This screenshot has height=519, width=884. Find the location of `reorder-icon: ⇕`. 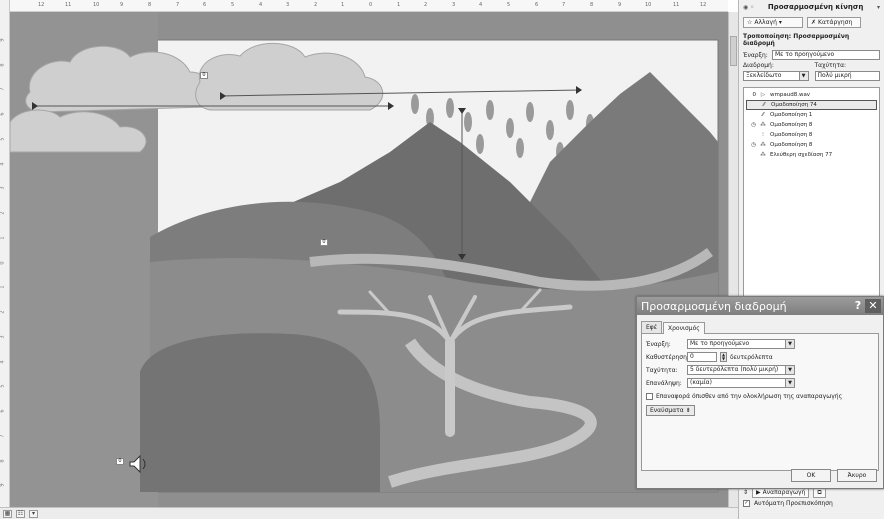

reorder-icon: ⇕ is located at coordinates (745, 492).